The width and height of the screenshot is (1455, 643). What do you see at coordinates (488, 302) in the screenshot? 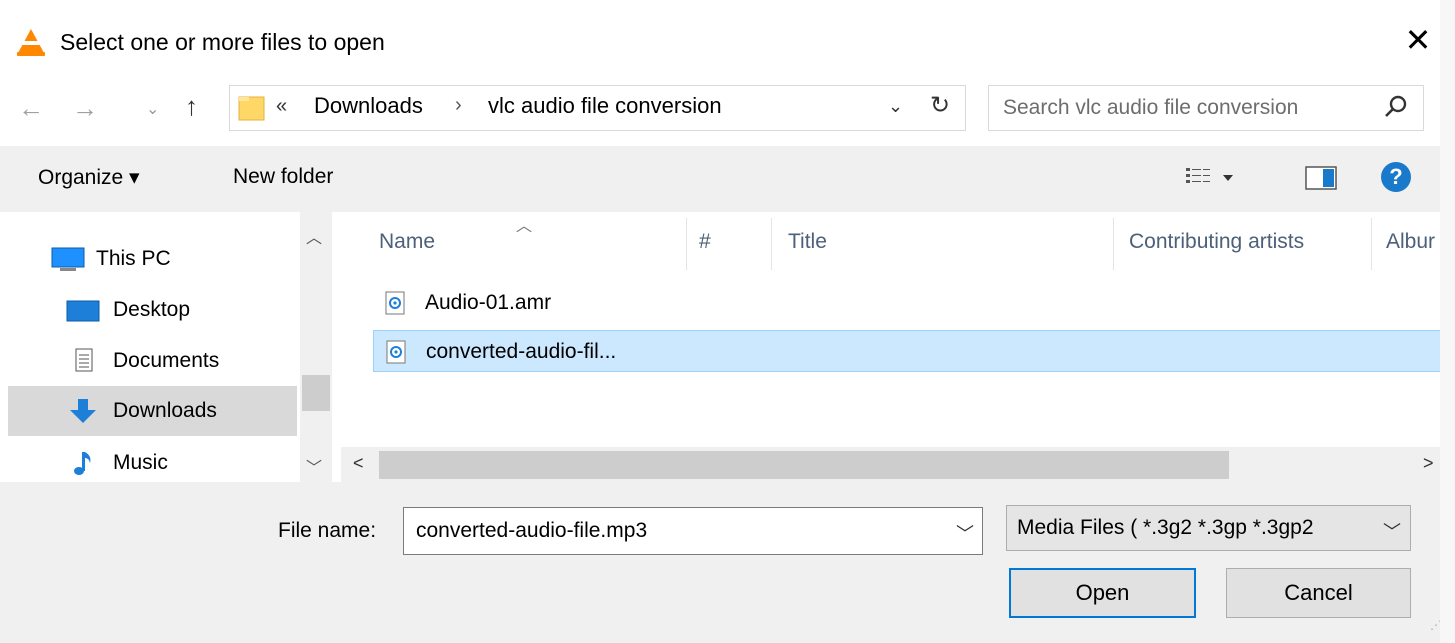
I see `file-name: Audio-01.amr` at bounding box center [488, 302].